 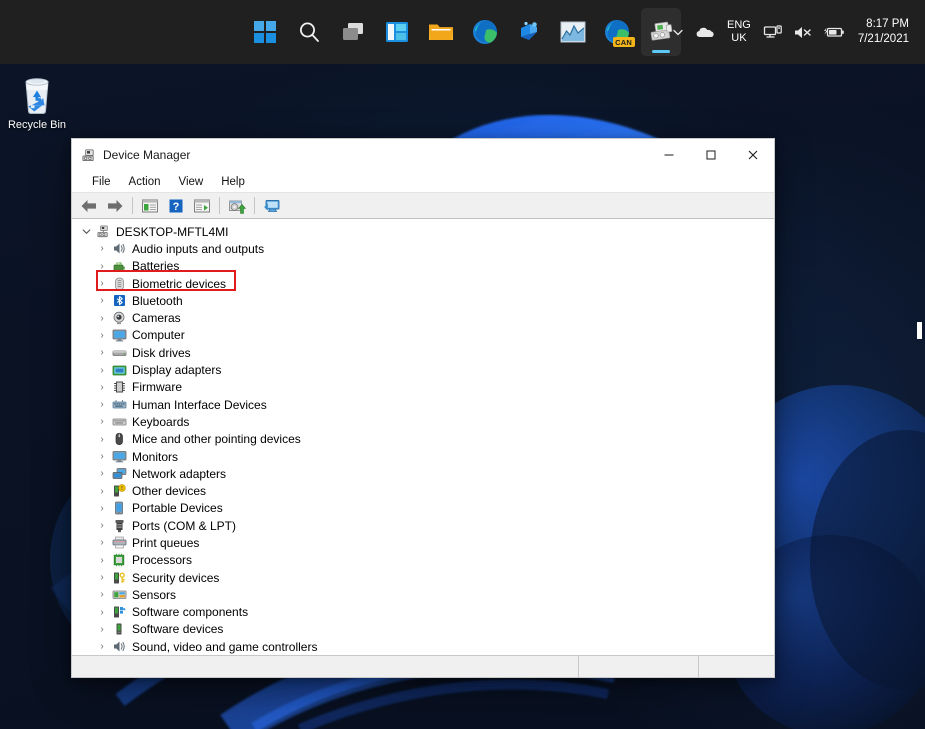 What do you see at coordinates (884, 32) in the screenshot?
I see `clock-button: 8:17 PM 7/21/2021` at bounding box center [884, 32].